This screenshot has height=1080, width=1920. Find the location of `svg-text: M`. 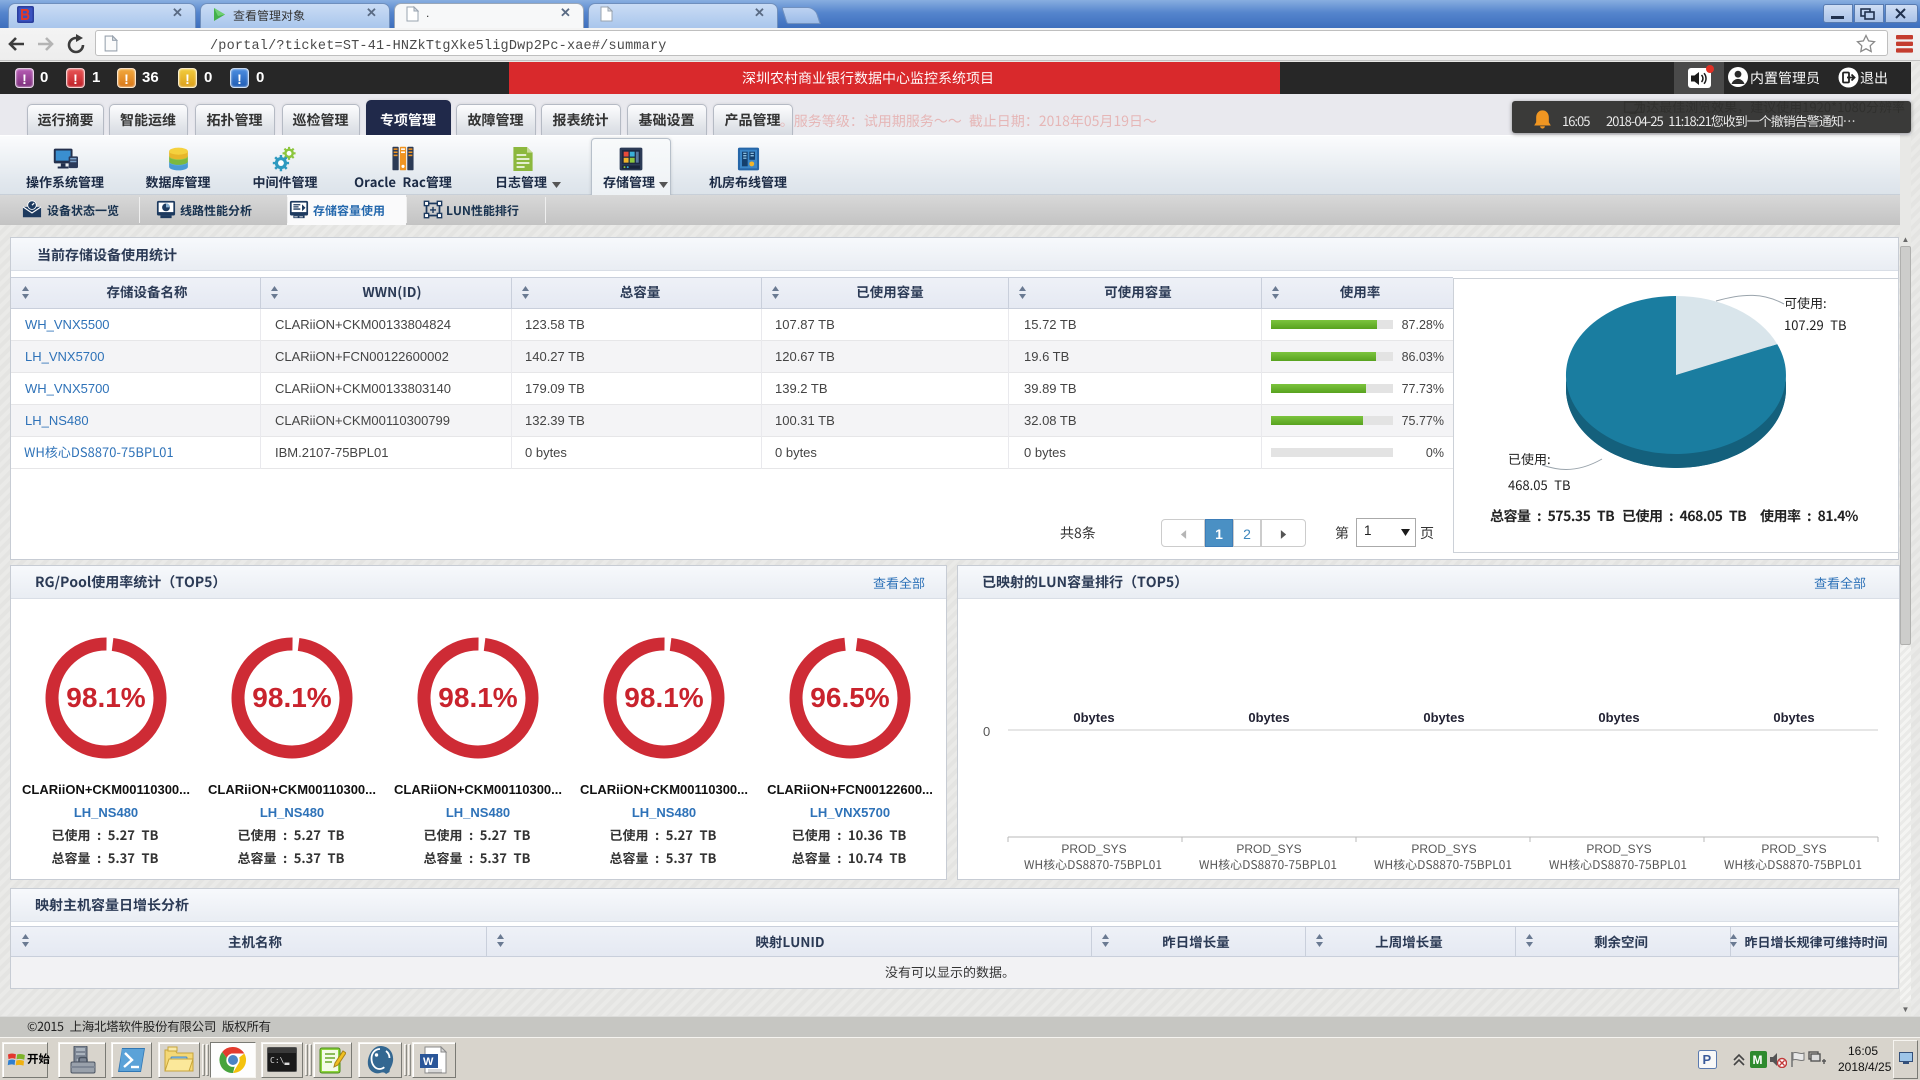

svg-text: M is located at coordinates (1758, 1060).